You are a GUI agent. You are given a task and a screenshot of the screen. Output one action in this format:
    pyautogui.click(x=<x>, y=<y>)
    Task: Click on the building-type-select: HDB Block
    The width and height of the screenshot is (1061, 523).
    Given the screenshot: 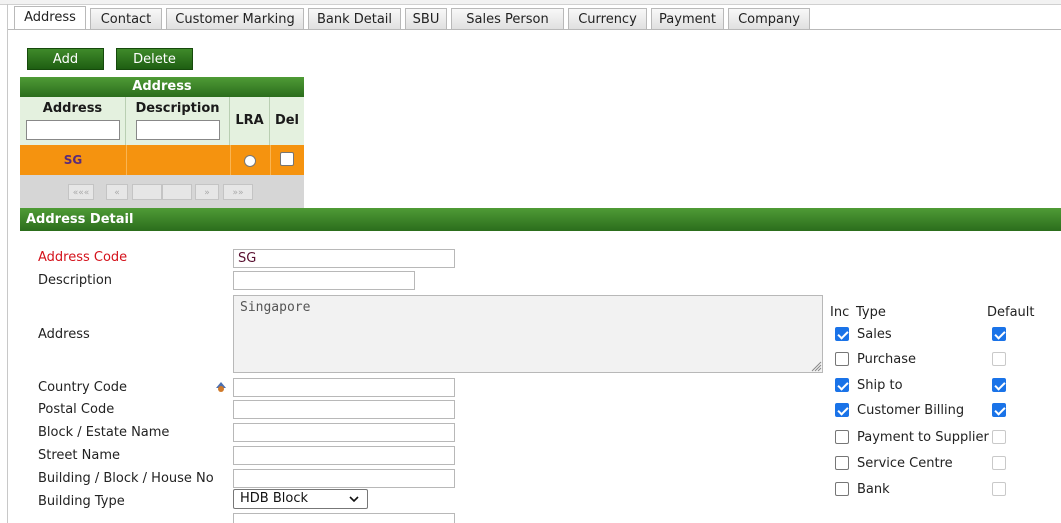 What is the action you would take?
    pyautogui.click(x=300, y=499)
    